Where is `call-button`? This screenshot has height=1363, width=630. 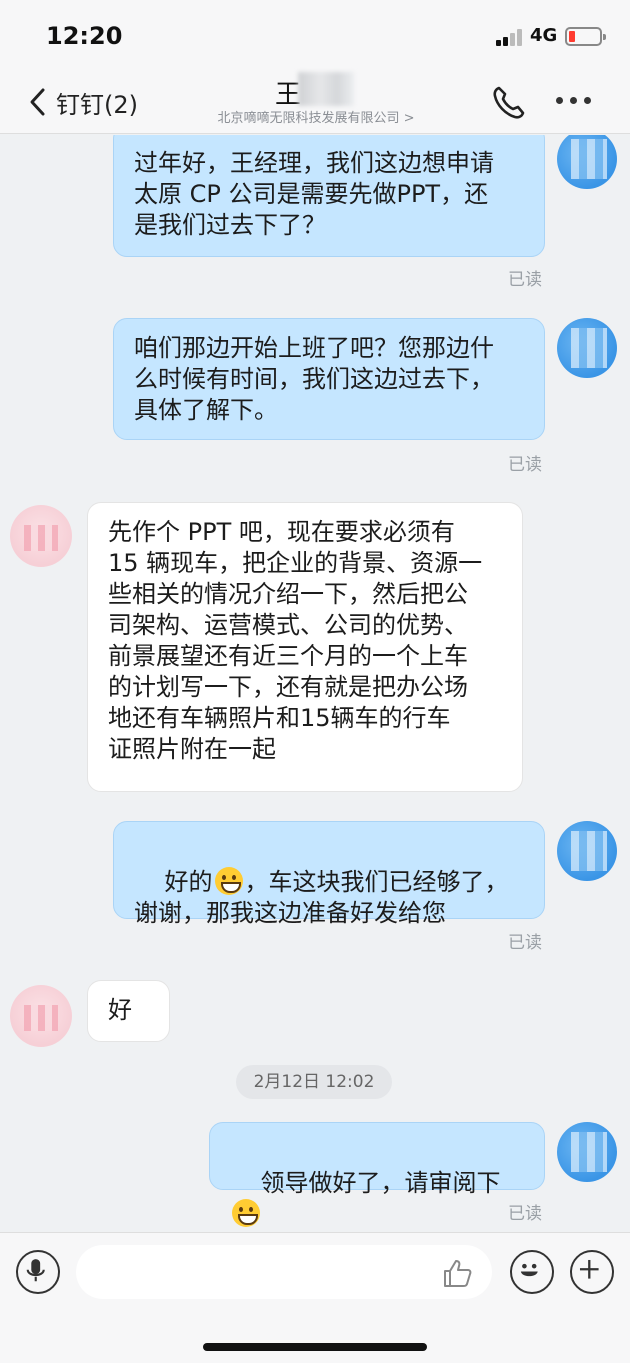 call-button is located at coordinates (509, 103).